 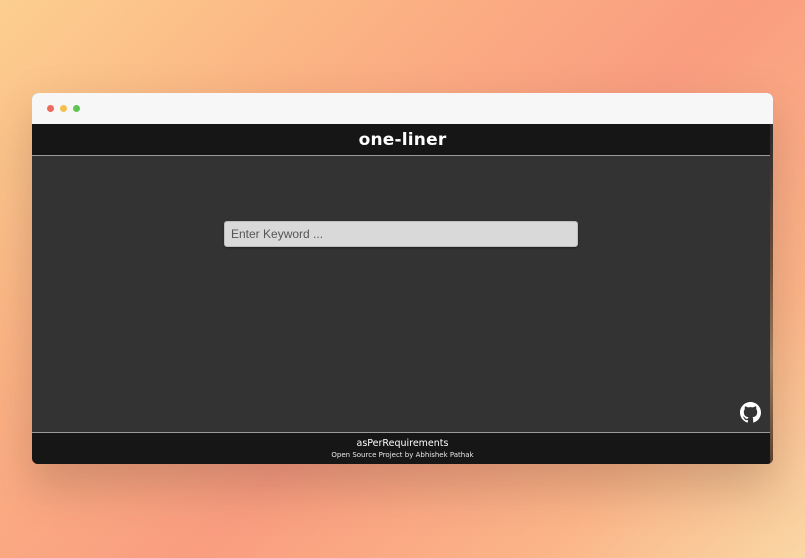 I want to click on window-edge-strip, so click(x=771, y=294).